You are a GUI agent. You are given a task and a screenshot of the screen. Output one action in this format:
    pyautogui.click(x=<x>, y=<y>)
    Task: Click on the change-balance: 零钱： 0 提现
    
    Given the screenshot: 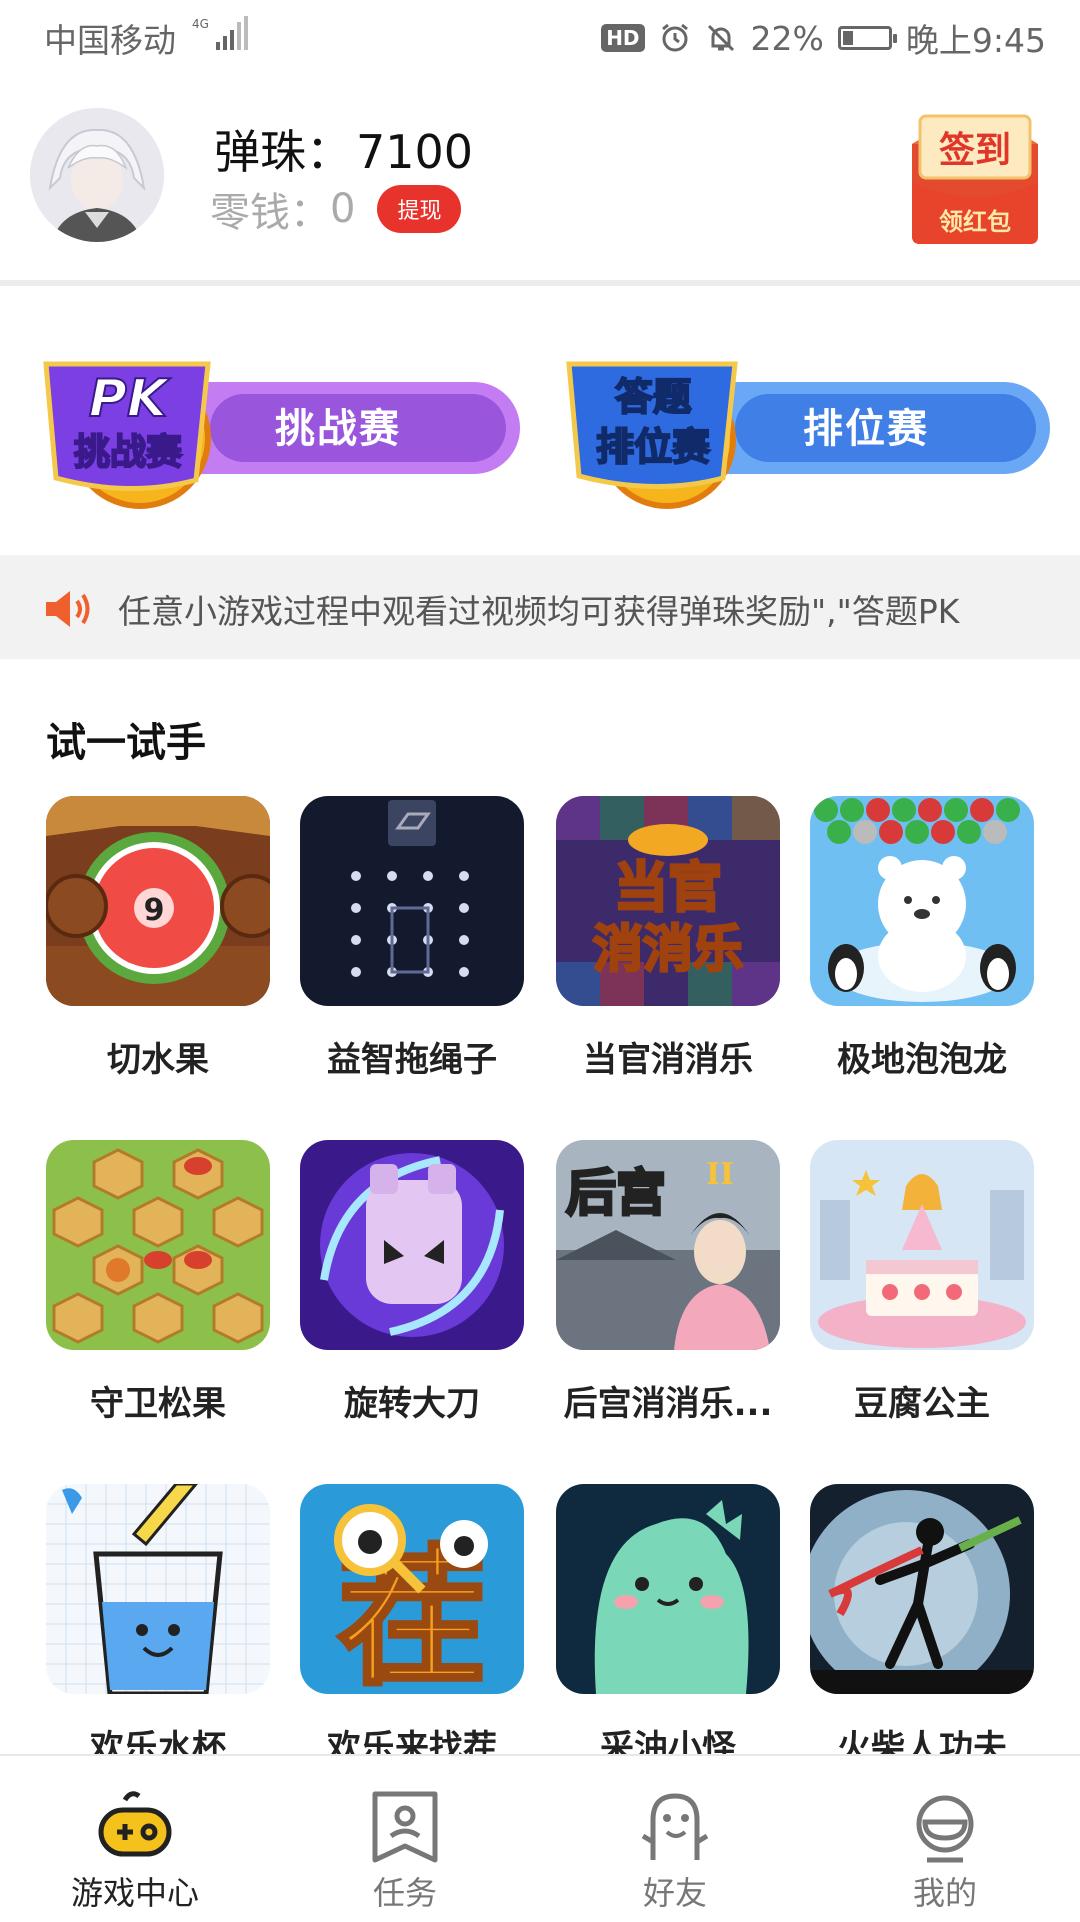 What is the action you would take?
    pyautogui.click(x=336, y=209)
    